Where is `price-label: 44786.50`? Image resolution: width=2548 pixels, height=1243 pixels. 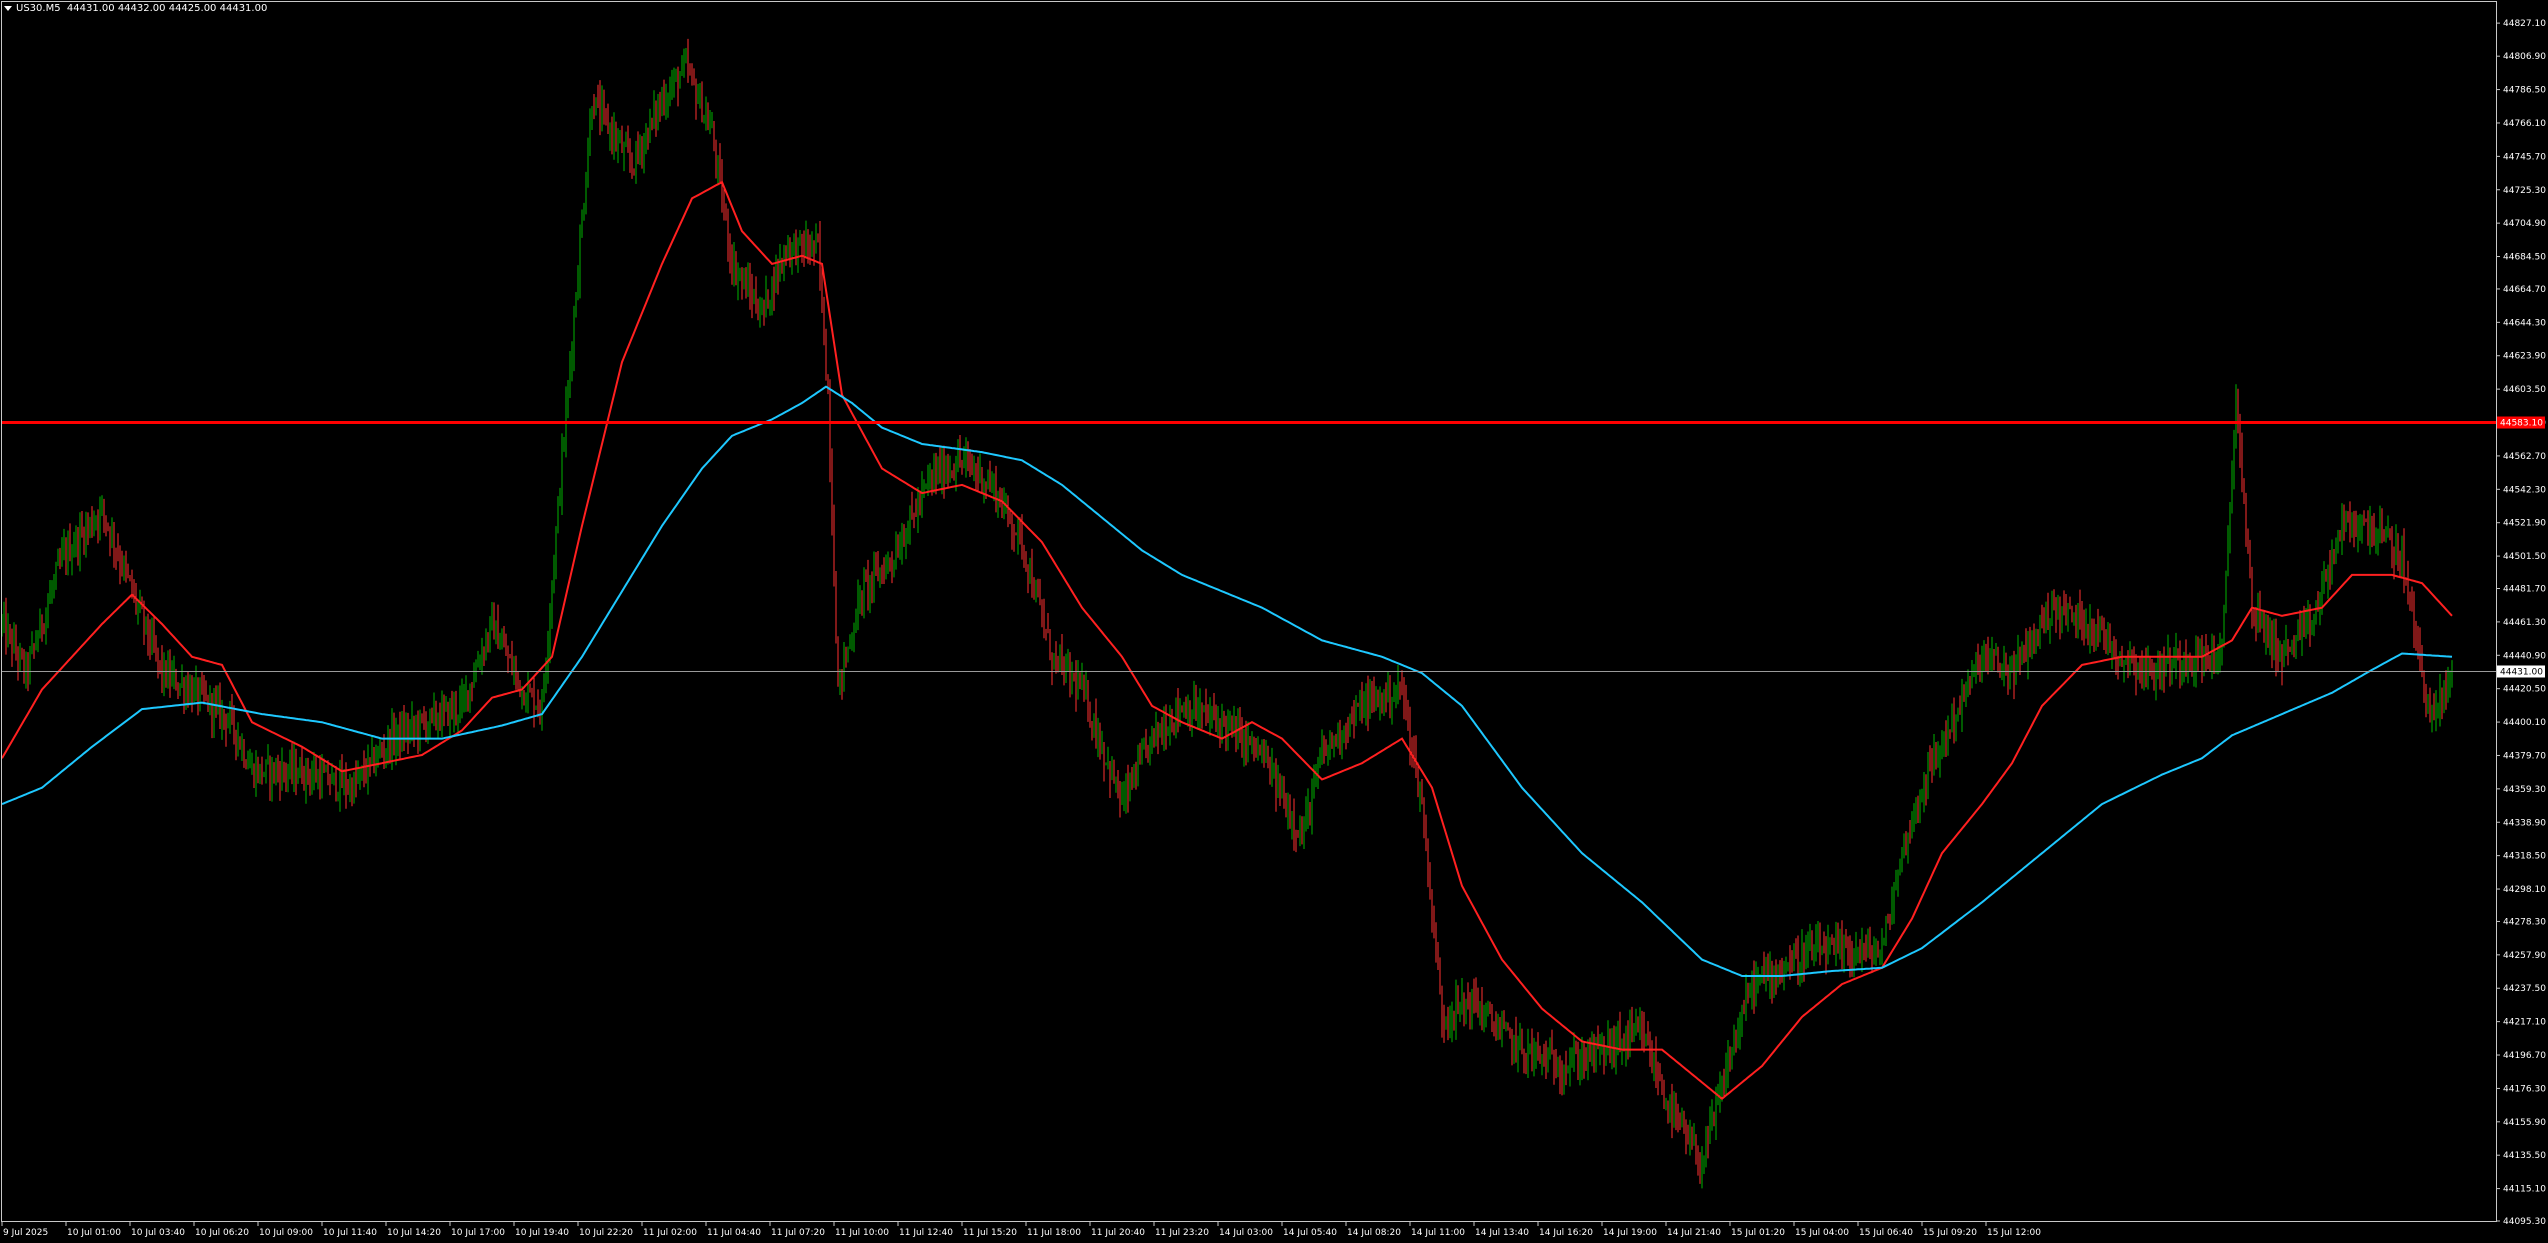 price-label: 44786.50 is located at coordinates (2524, 91).